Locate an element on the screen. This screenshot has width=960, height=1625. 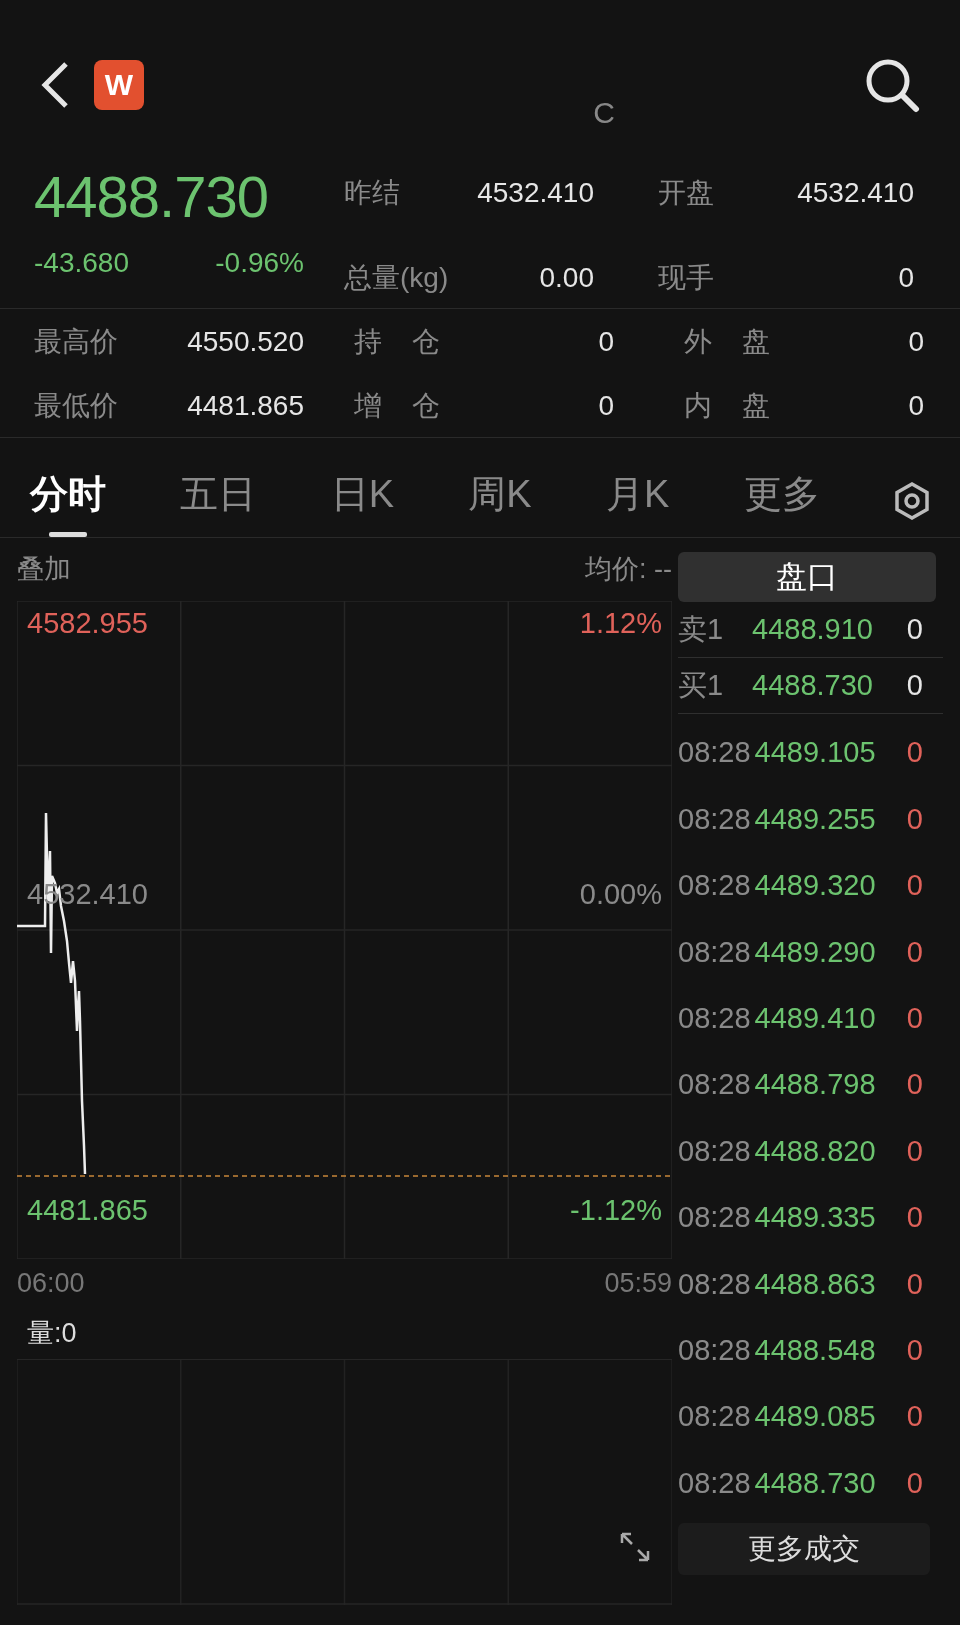
stat-value: 4481.865 is located at coordinates (245, 406).